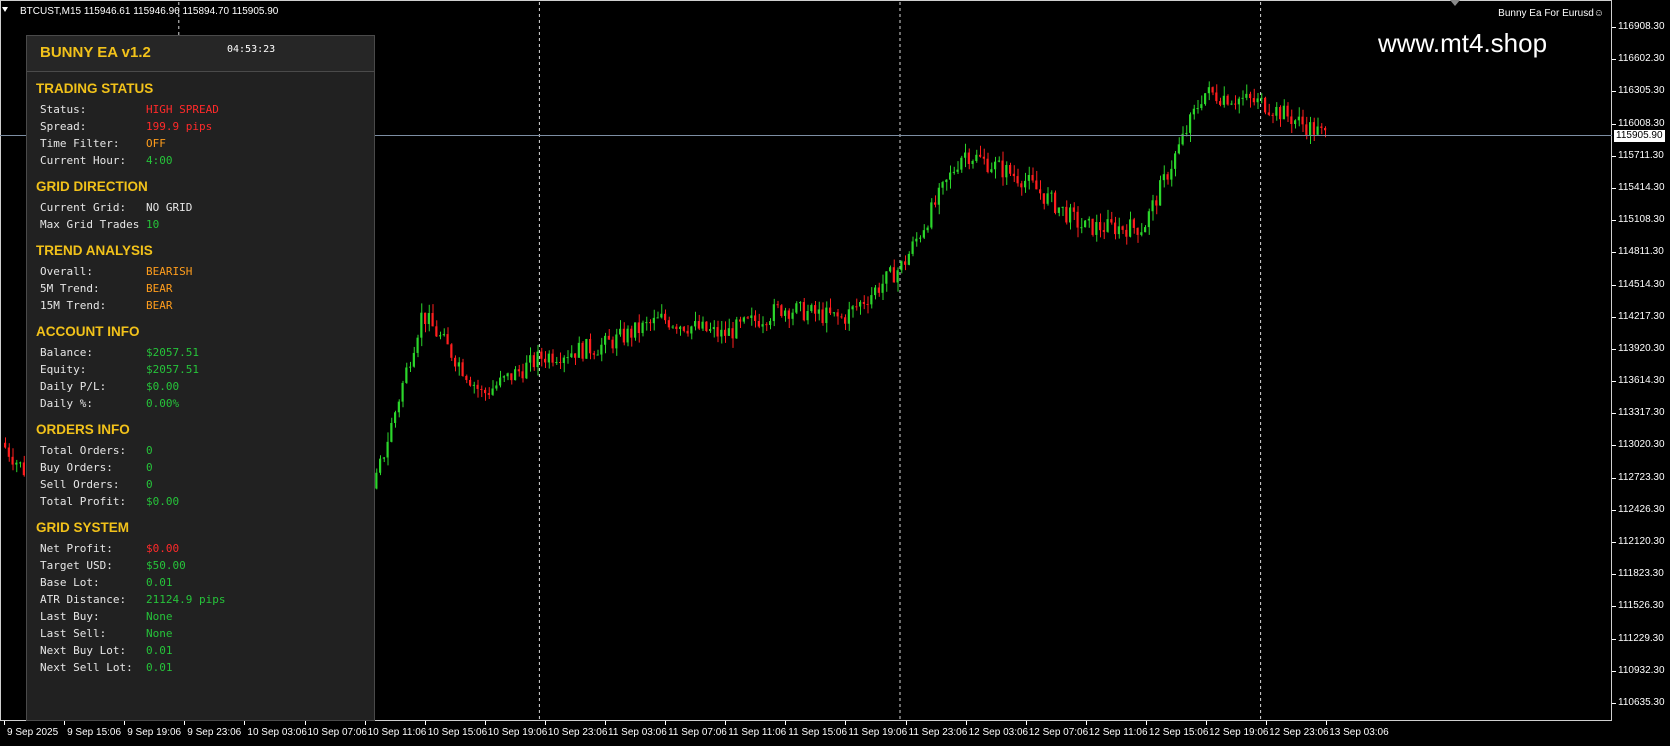 The width and height of the screenshot is (1670, 746). What do you see at coordinates (1641, 252) in the screenshot?
I see `price-tick-label: 114811.30` at bounding box center [1641, 252].